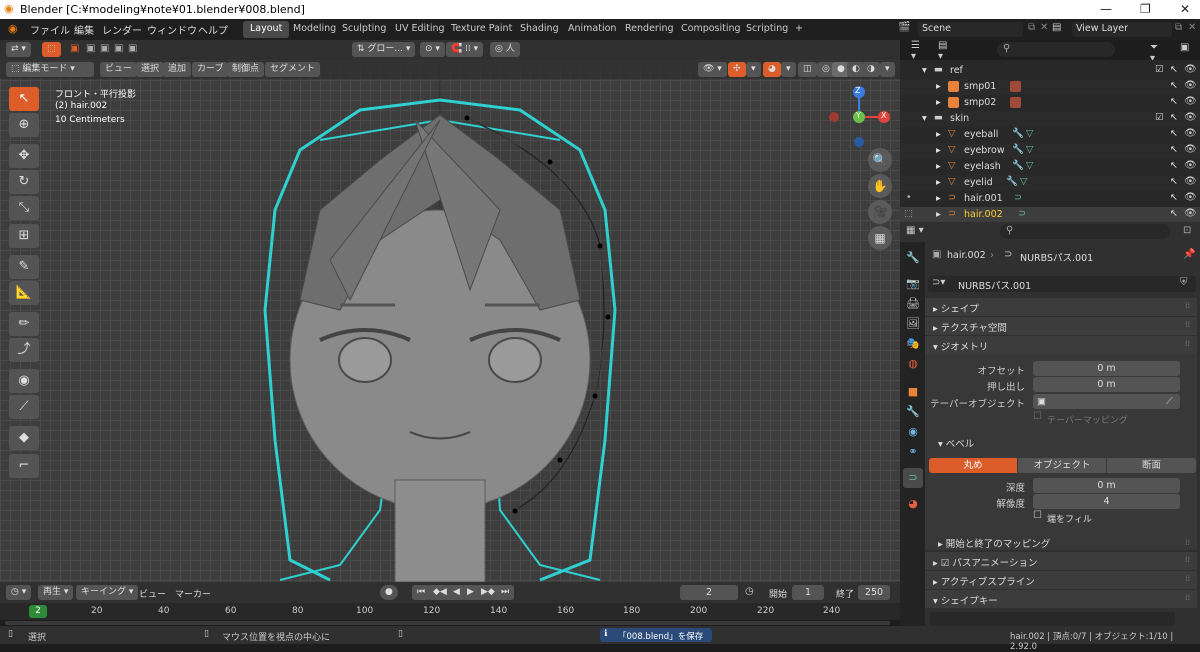 This screenshot has width=1200, height=652. Describe the element at coordinates (1151, 465) in the screenshot. I see `bevel-profile-tab: 断面` at that location.